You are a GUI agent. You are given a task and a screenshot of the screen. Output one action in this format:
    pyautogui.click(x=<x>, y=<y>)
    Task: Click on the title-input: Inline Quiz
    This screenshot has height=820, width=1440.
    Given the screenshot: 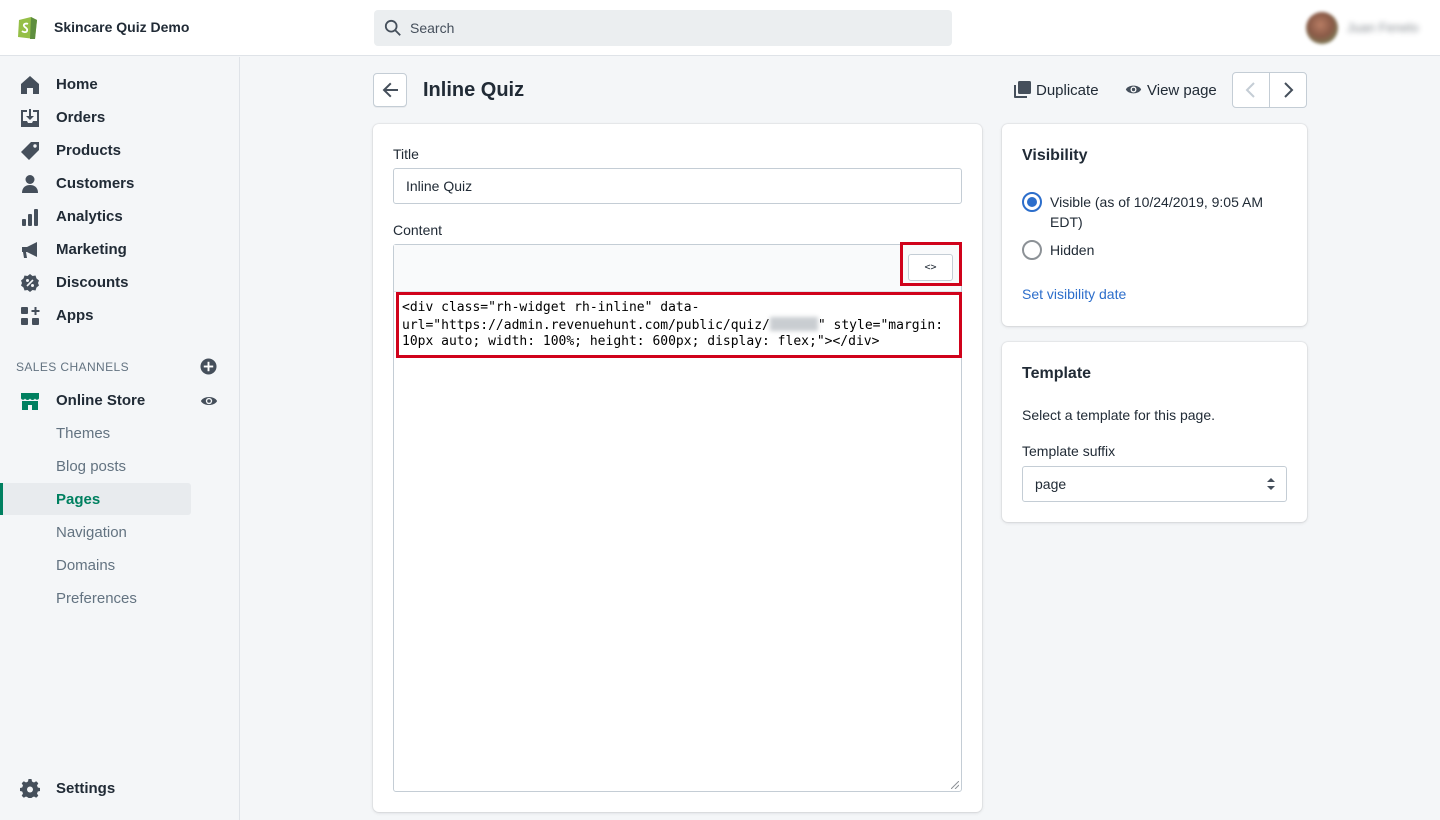 What is the action you would take?
    pyautogui.click(x=677, y=186)
    